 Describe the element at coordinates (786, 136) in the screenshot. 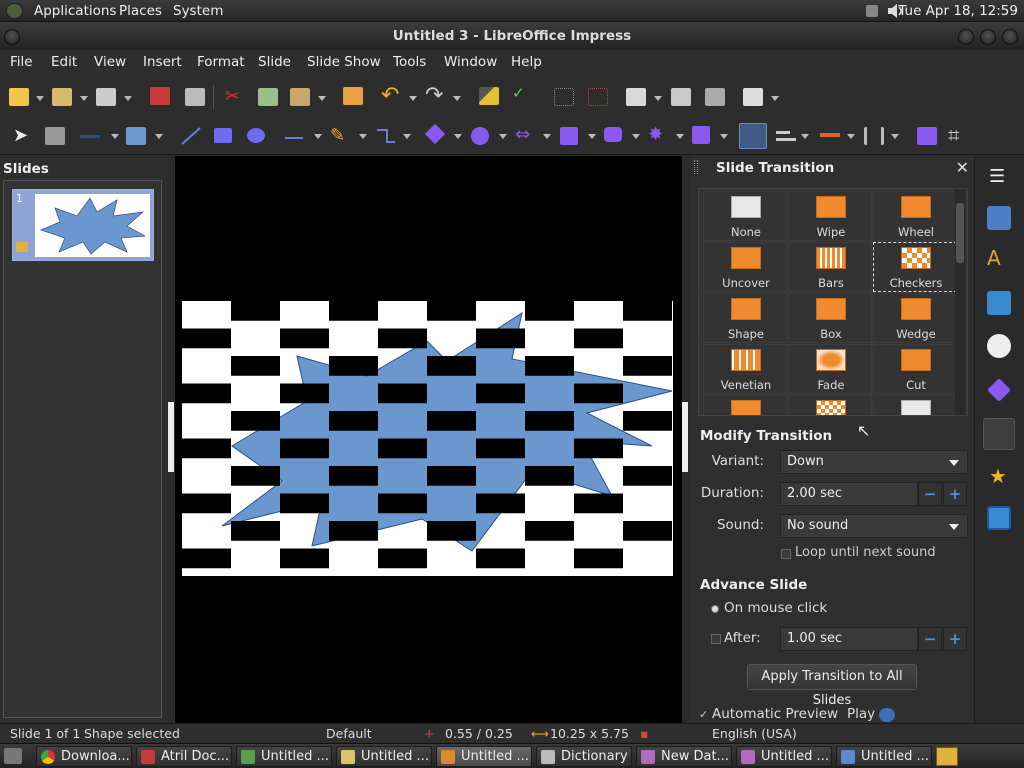

I see `align-icon` at that location.